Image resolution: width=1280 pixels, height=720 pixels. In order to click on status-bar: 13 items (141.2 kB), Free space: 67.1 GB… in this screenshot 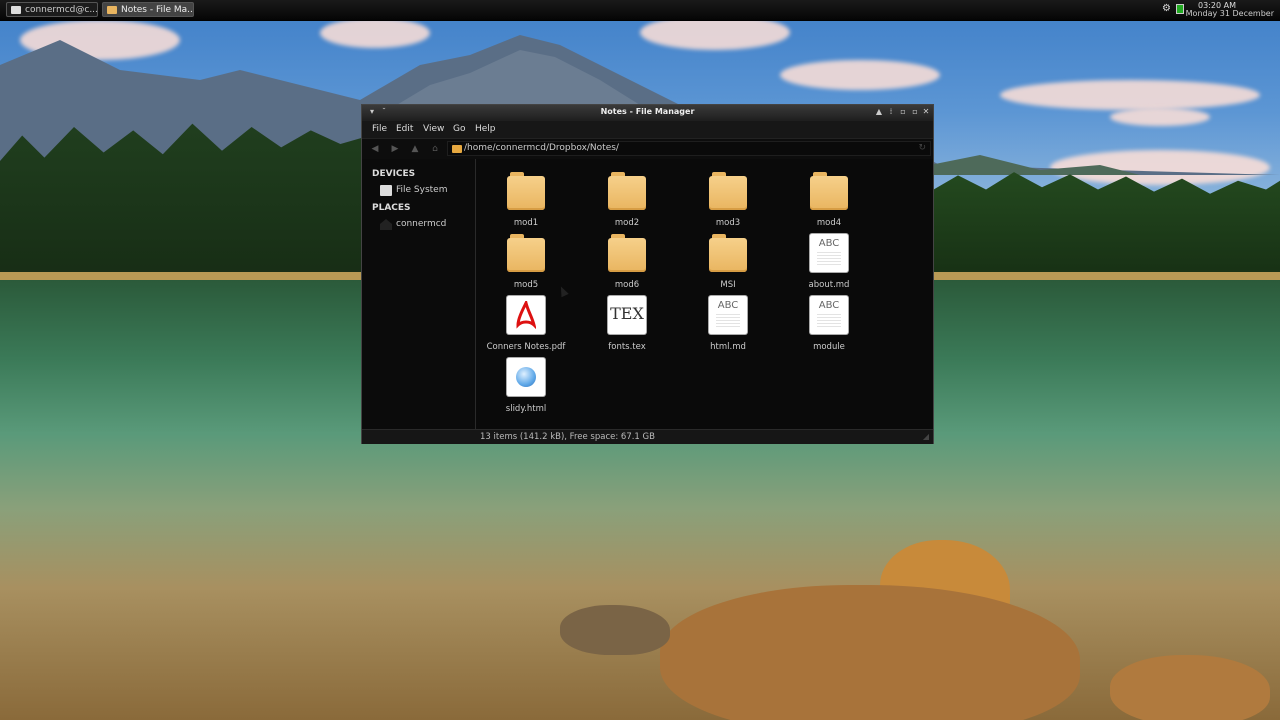, I will do `click(647, 436)`.